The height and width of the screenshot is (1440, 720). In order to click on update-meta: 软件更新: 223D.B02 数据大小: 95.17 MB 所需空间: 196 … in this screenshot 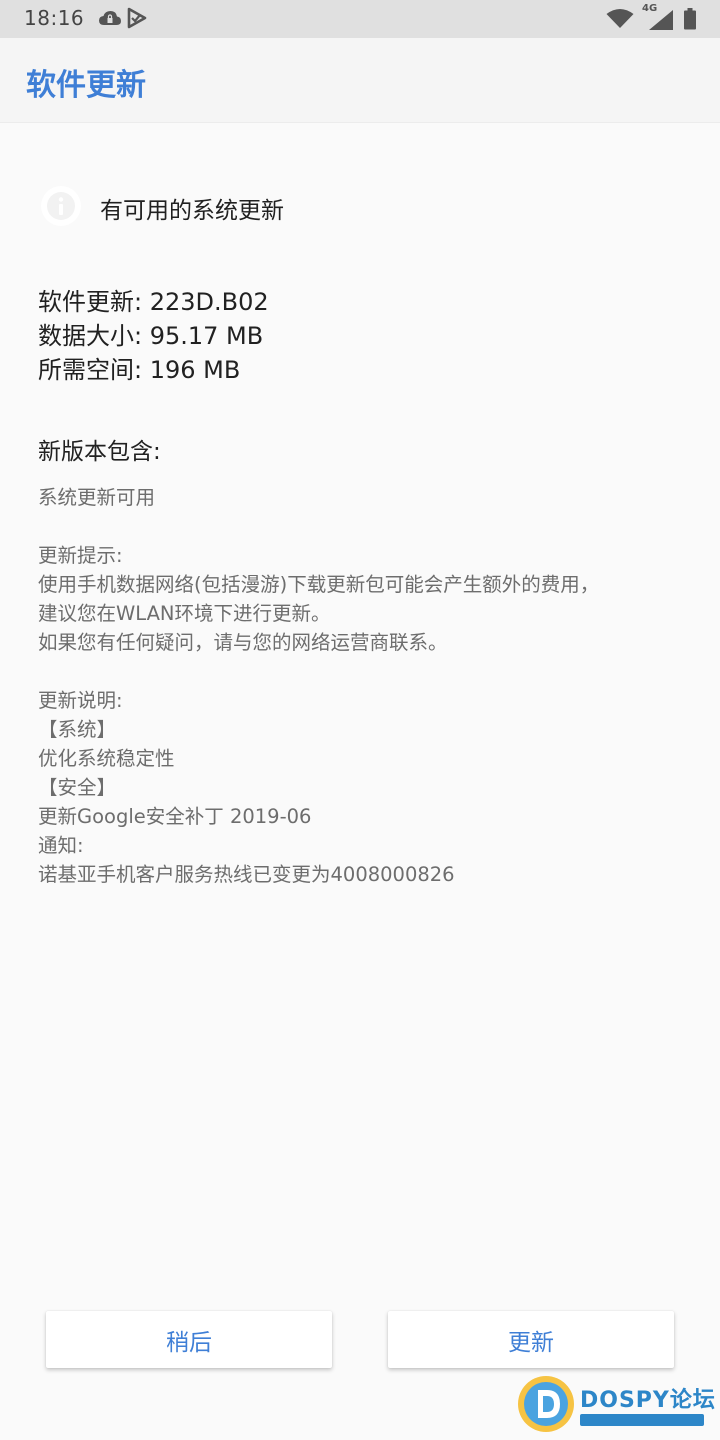, I will do `click(153, 336)`.